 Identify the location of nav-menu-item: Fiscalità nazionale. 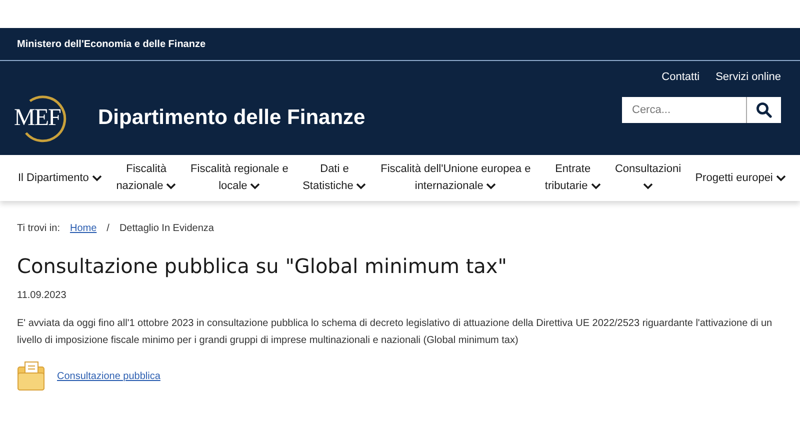
(146, 178).